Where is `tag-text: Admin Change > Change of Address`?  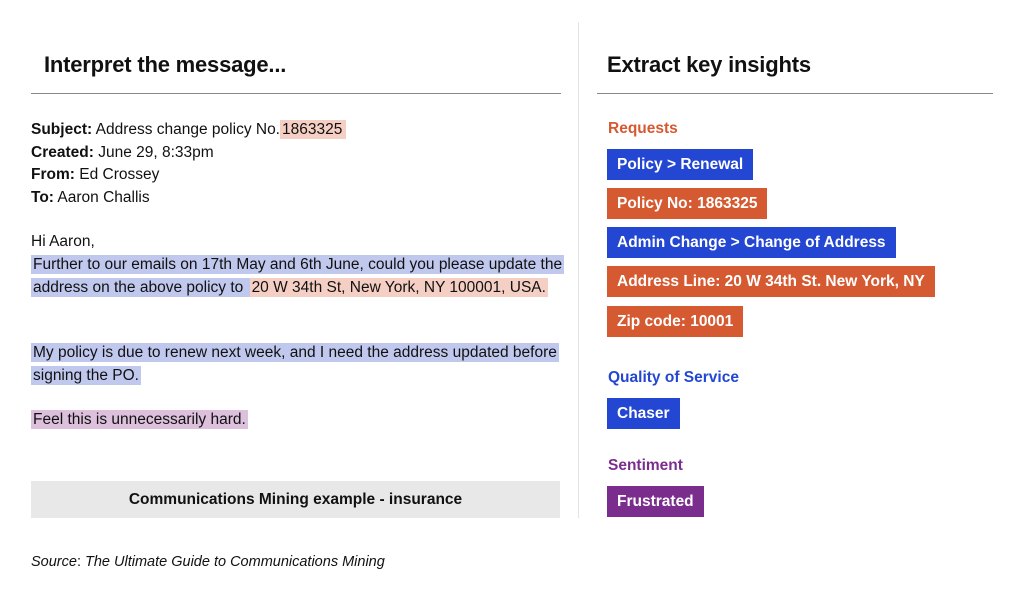 tag-text: Admin Change > Change of Address is located at coordinates (751, 242).